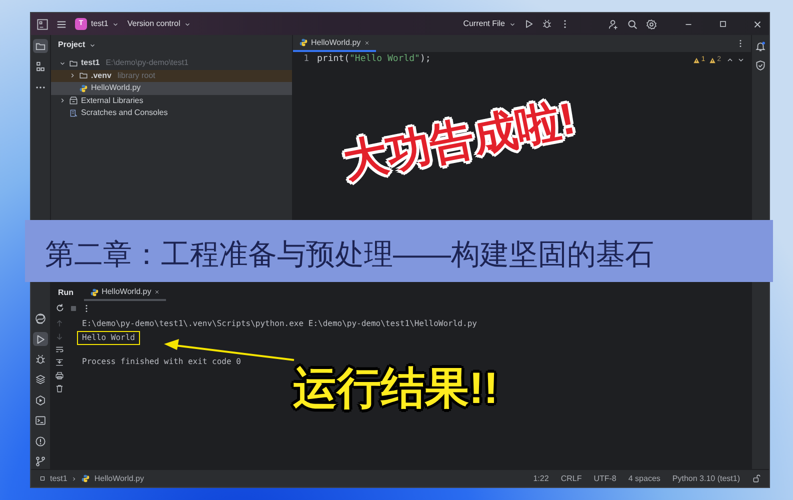  Describe the element at coordinates (395, 389) in the screenshot. I see `result-caption: 运行结果!!` at that location.